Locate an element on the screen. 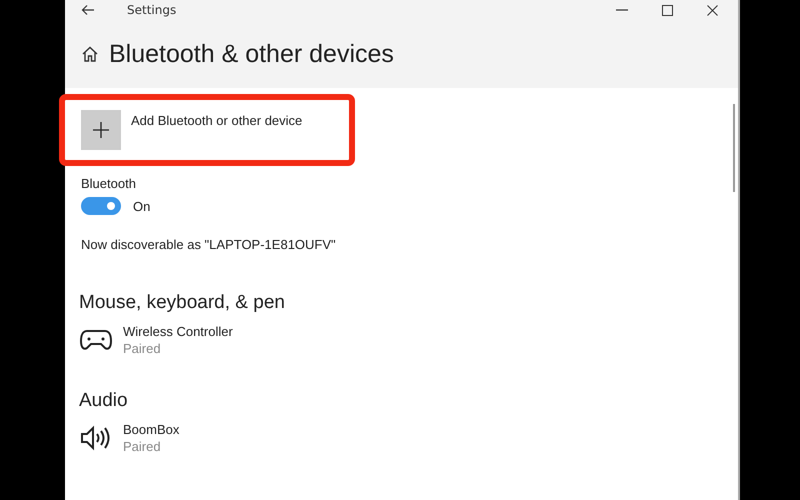 Image resolution: width=800 pixels, height=500 pixels. section-heading: Audio is located at coordinates (104, 401).